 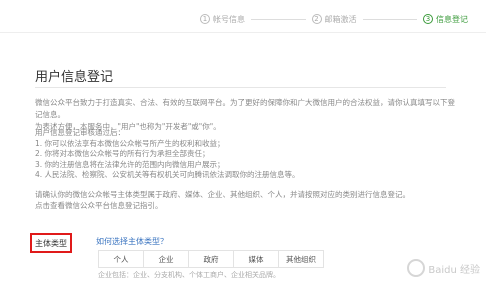 What do you see at coordinates (340, 19) in the screenshot?
I see `step-label: 邮箱激活` at bounding box center [340, 19].